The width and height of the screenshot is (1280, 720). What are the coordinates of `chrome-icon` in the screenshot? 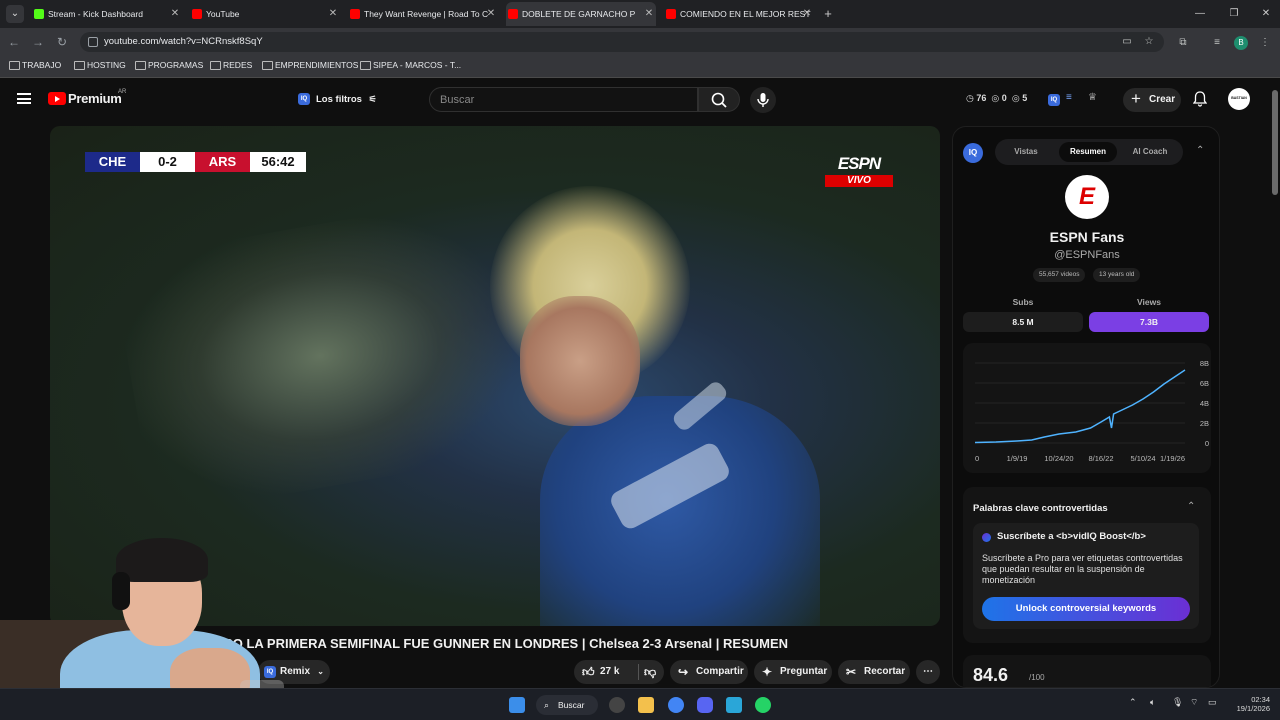 It's located at (676, 705).